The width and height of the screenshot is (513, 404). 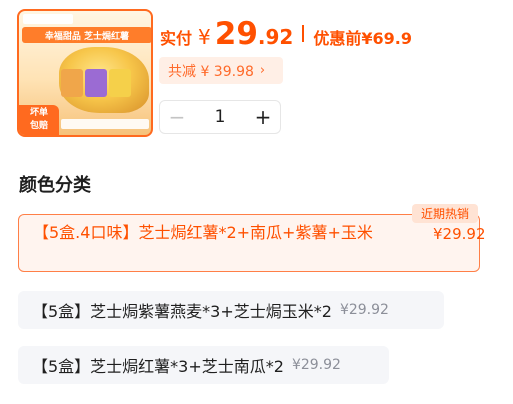 What do you see at coordinates (337, 38) in the screenshot?
I see `original-price-label: 优惠前` at bounding box center [337, 38].